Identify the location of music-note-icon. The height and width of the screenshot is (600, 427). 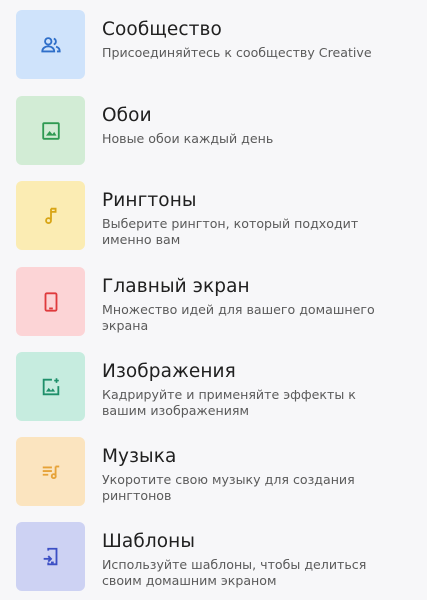
(50, 215).